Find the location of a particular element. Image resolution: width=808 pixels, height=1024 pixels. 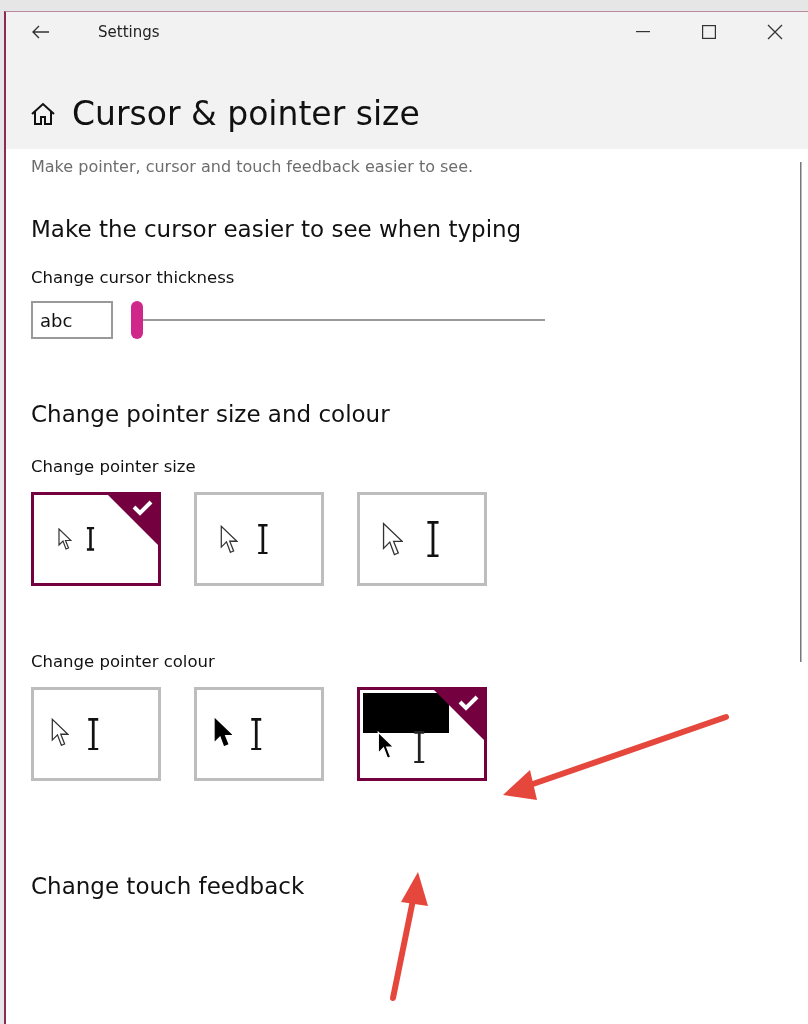

slider-label: Change cursor thickness is located at coordinates (133, 277).